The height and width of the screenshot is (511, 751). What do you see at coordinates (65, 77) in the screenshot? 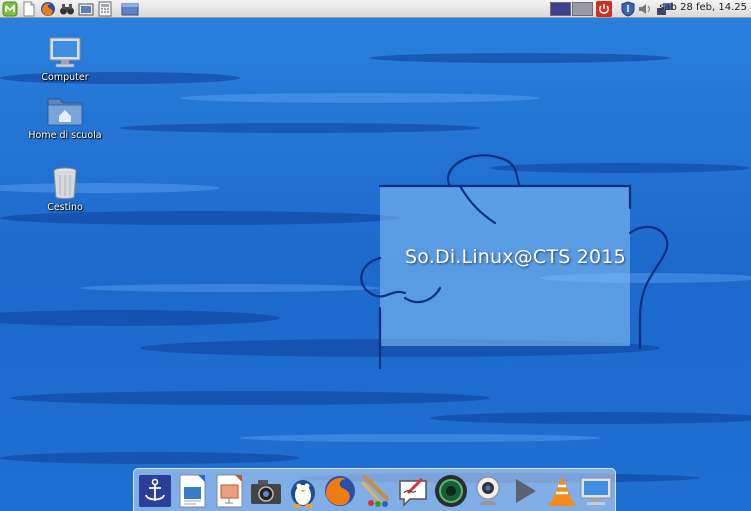
I see `desktop-icon-label: Computer` at bounding box center [65, 77].